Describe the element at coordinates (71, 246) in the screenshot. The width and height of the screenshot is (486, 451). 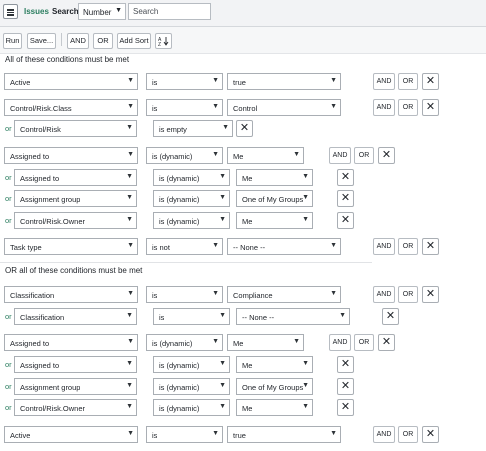
I see `field-select: Task type ▼` at that location.